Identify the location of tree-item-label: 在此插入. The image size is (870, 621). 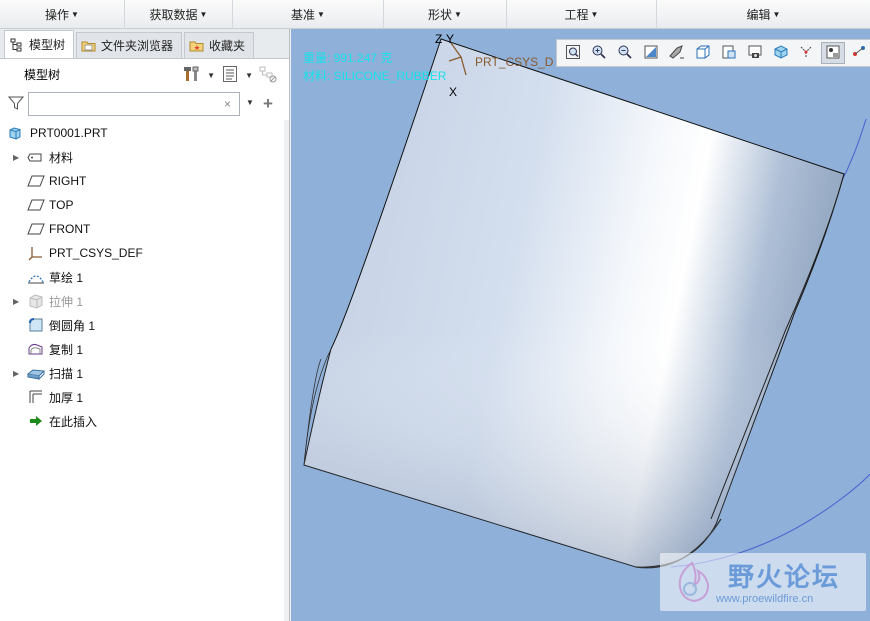
(73, 421).